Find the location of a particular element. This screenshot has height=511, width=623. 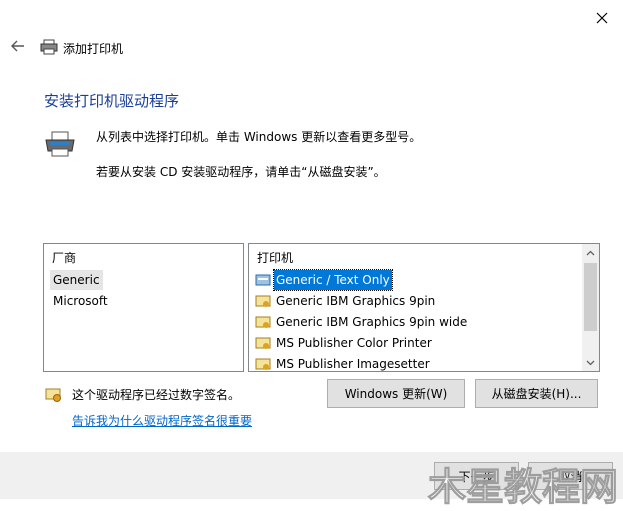

printer-item-label: MS Publisher Imagesetter is located at coordinates (353, 364).